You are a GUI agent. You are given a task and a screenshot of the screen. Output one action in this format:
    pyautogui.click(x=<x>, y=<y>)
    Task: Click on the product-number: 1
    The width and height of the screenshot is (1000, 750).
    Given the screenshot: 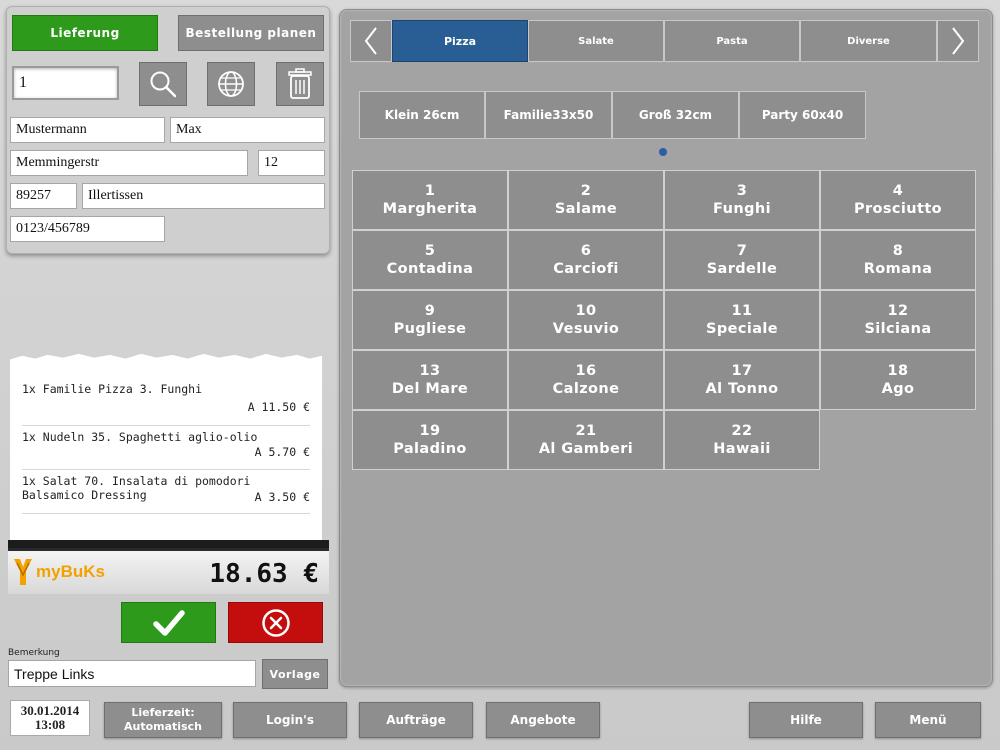 What is the action you would take?
    pyautogui.click(x=430, y=191)
    